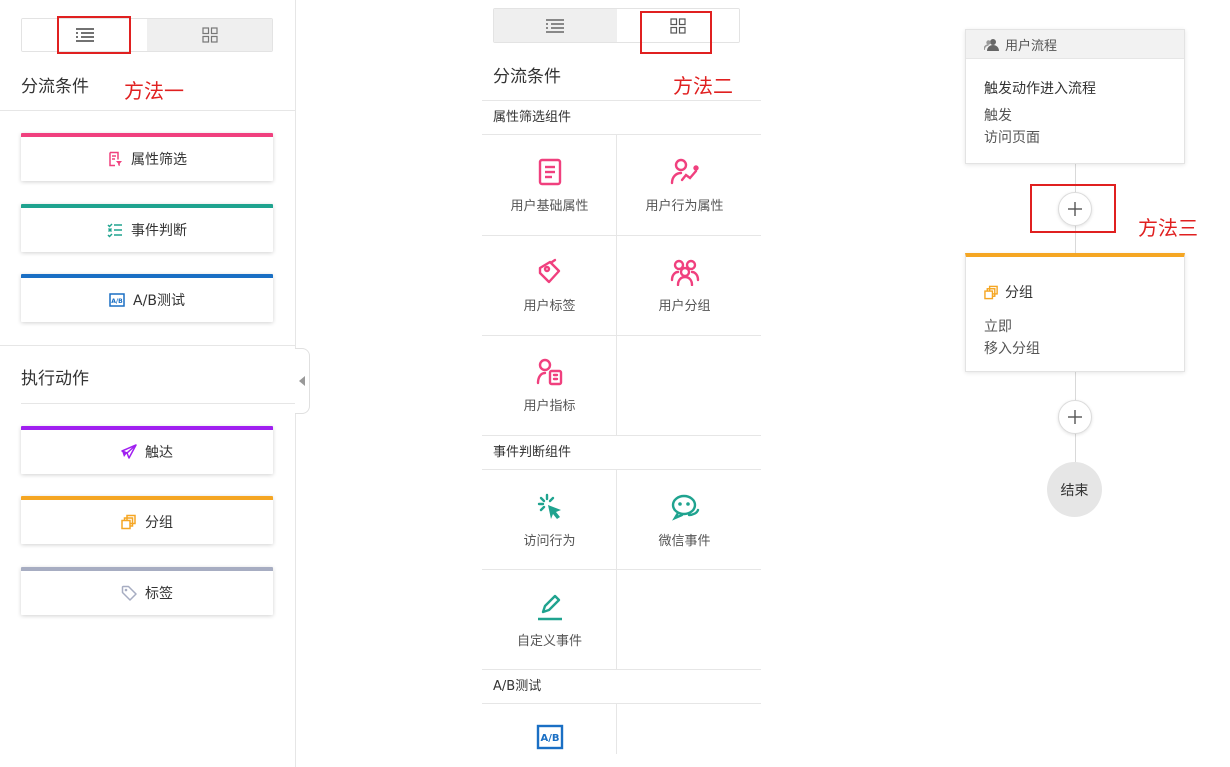 The width and height of the screenshot is (1230, 767). What do you see at coordinates (684, 541) in the screenshot?
I see `grid-item-label: 微信事件` at bounding box center [684, 541].